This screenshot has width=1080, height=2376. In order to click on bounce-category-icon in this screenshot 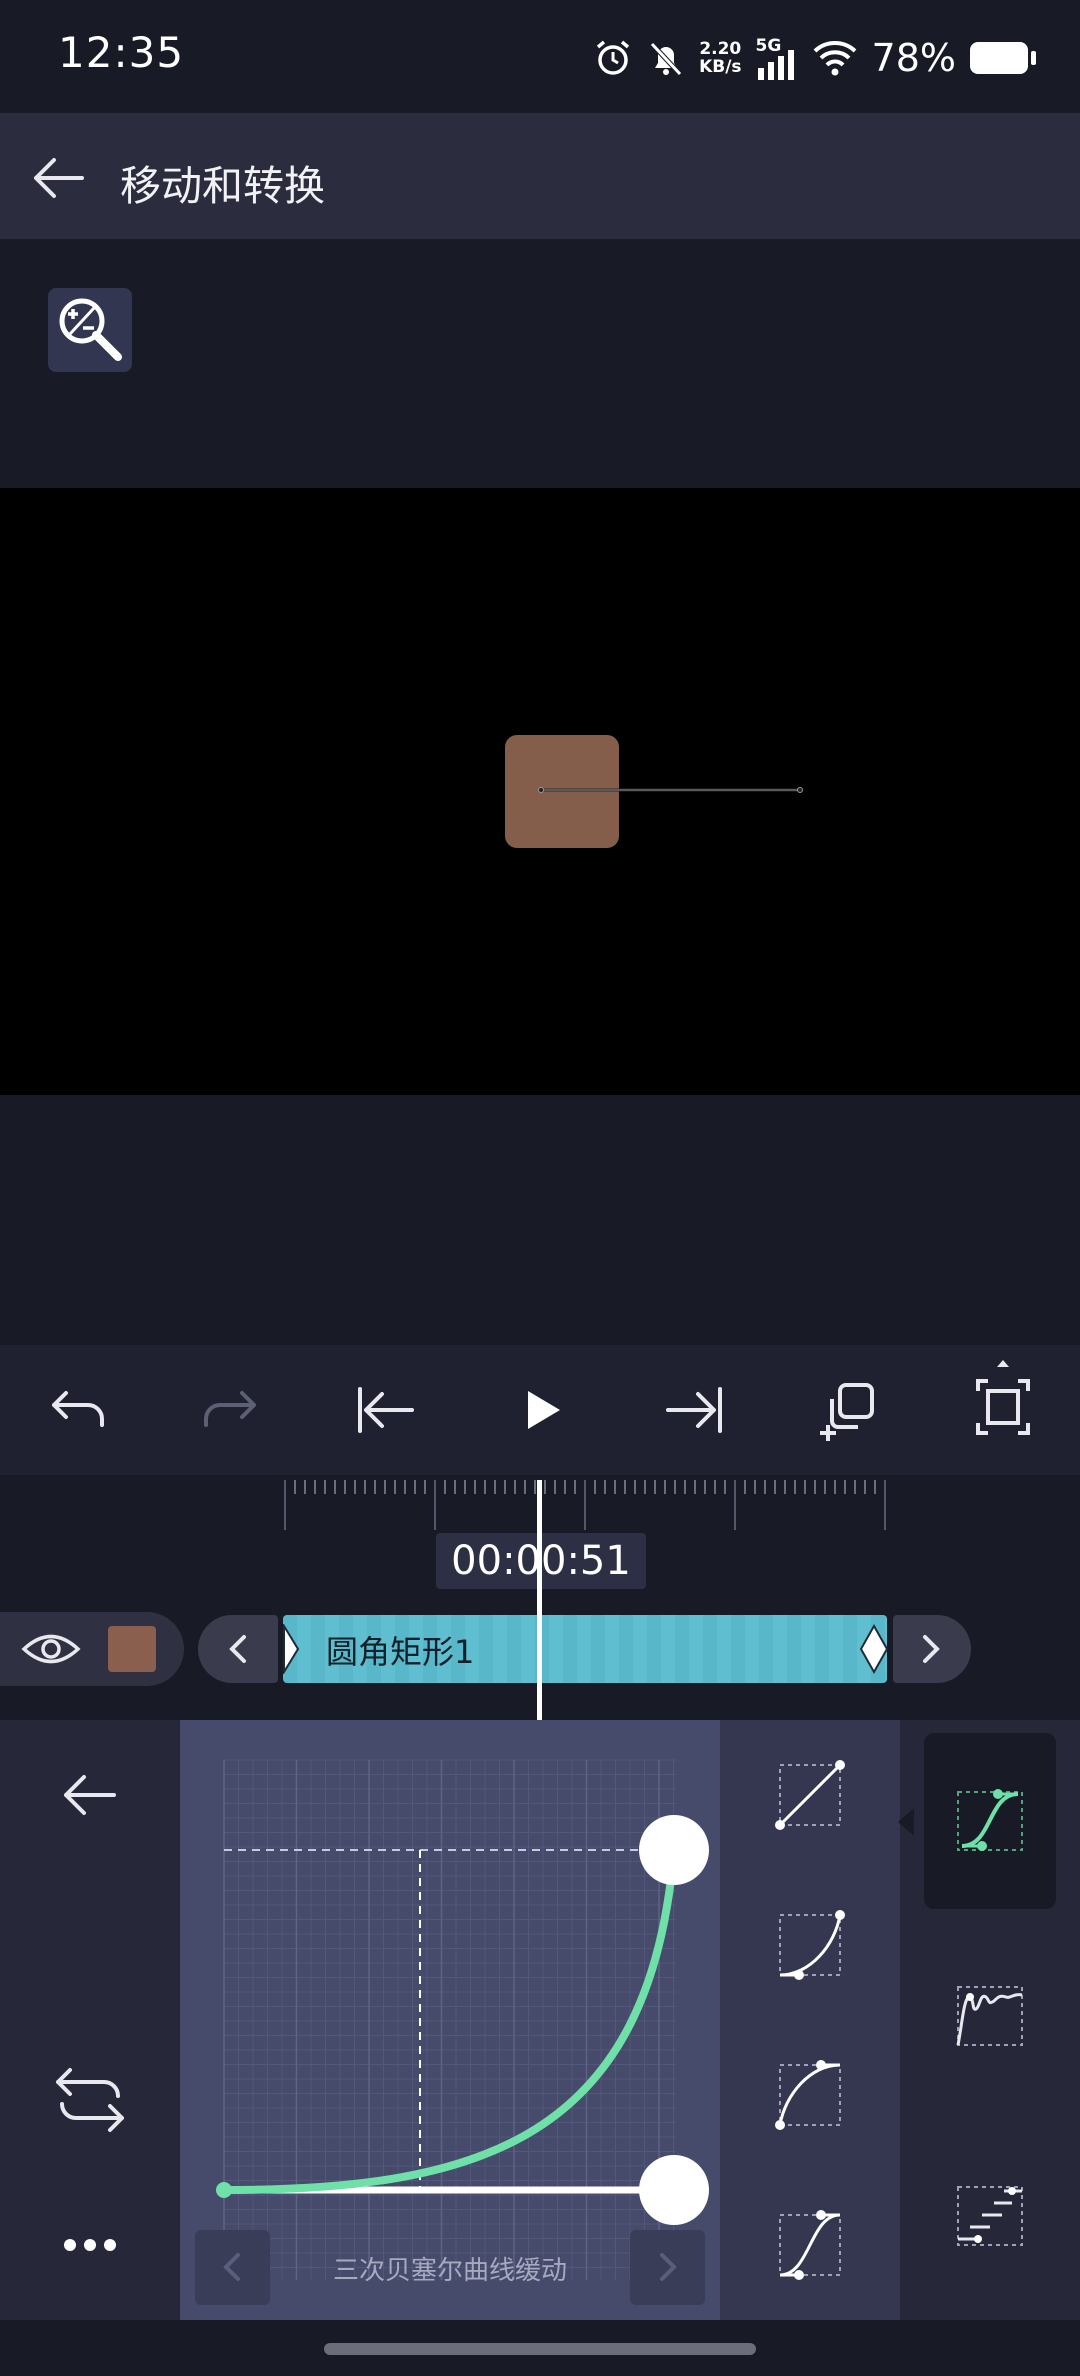, I will do `click(990, 2015)`.